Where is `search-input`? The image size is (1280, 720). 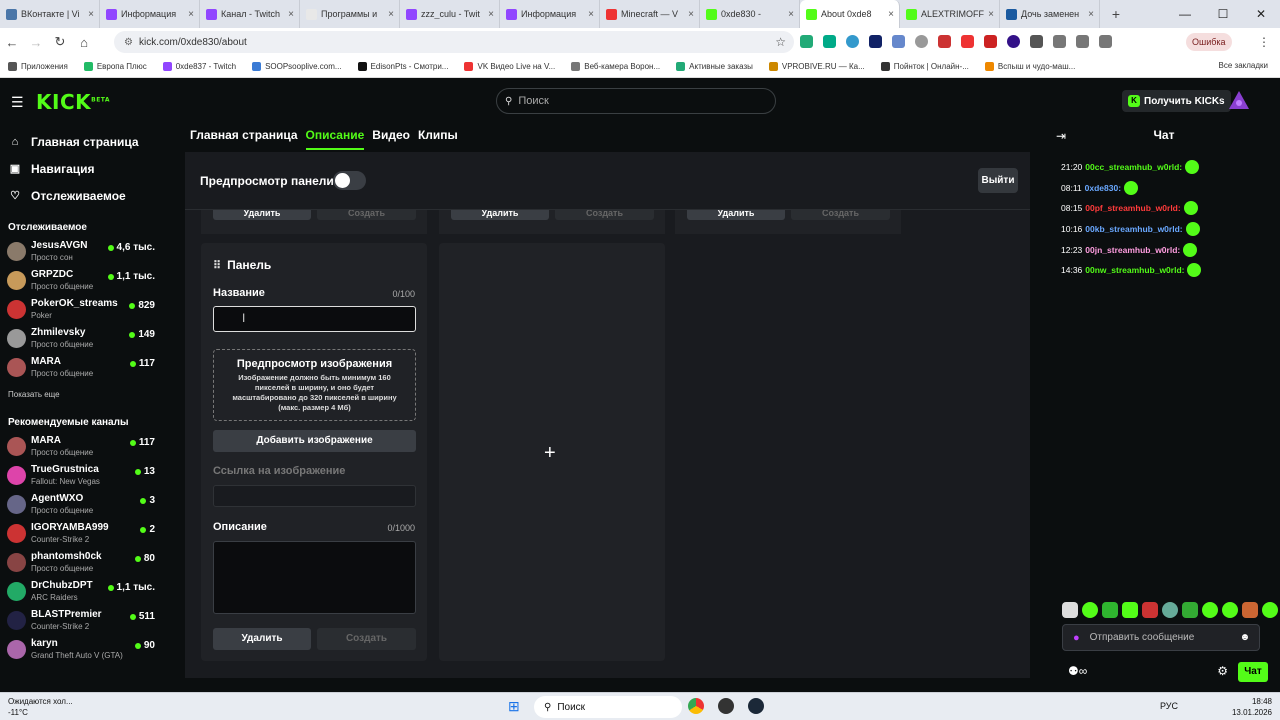
search-input is located at coordinates (638, 101).